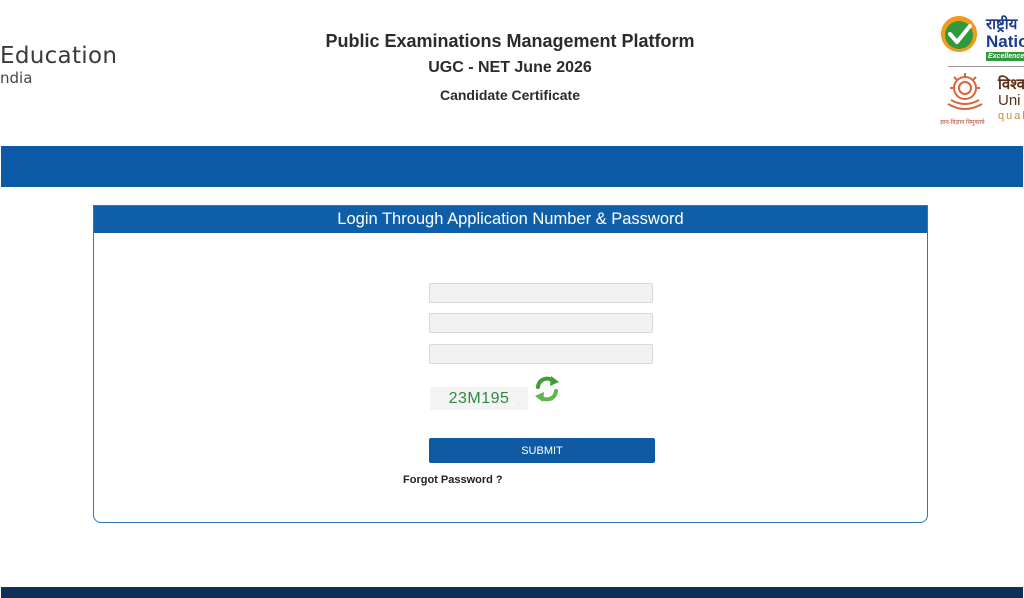  Describe the element at coordinates (1002, 24) in the screenshot. I see `nta-logo-hindi: राष्ट्रीय` at that location.